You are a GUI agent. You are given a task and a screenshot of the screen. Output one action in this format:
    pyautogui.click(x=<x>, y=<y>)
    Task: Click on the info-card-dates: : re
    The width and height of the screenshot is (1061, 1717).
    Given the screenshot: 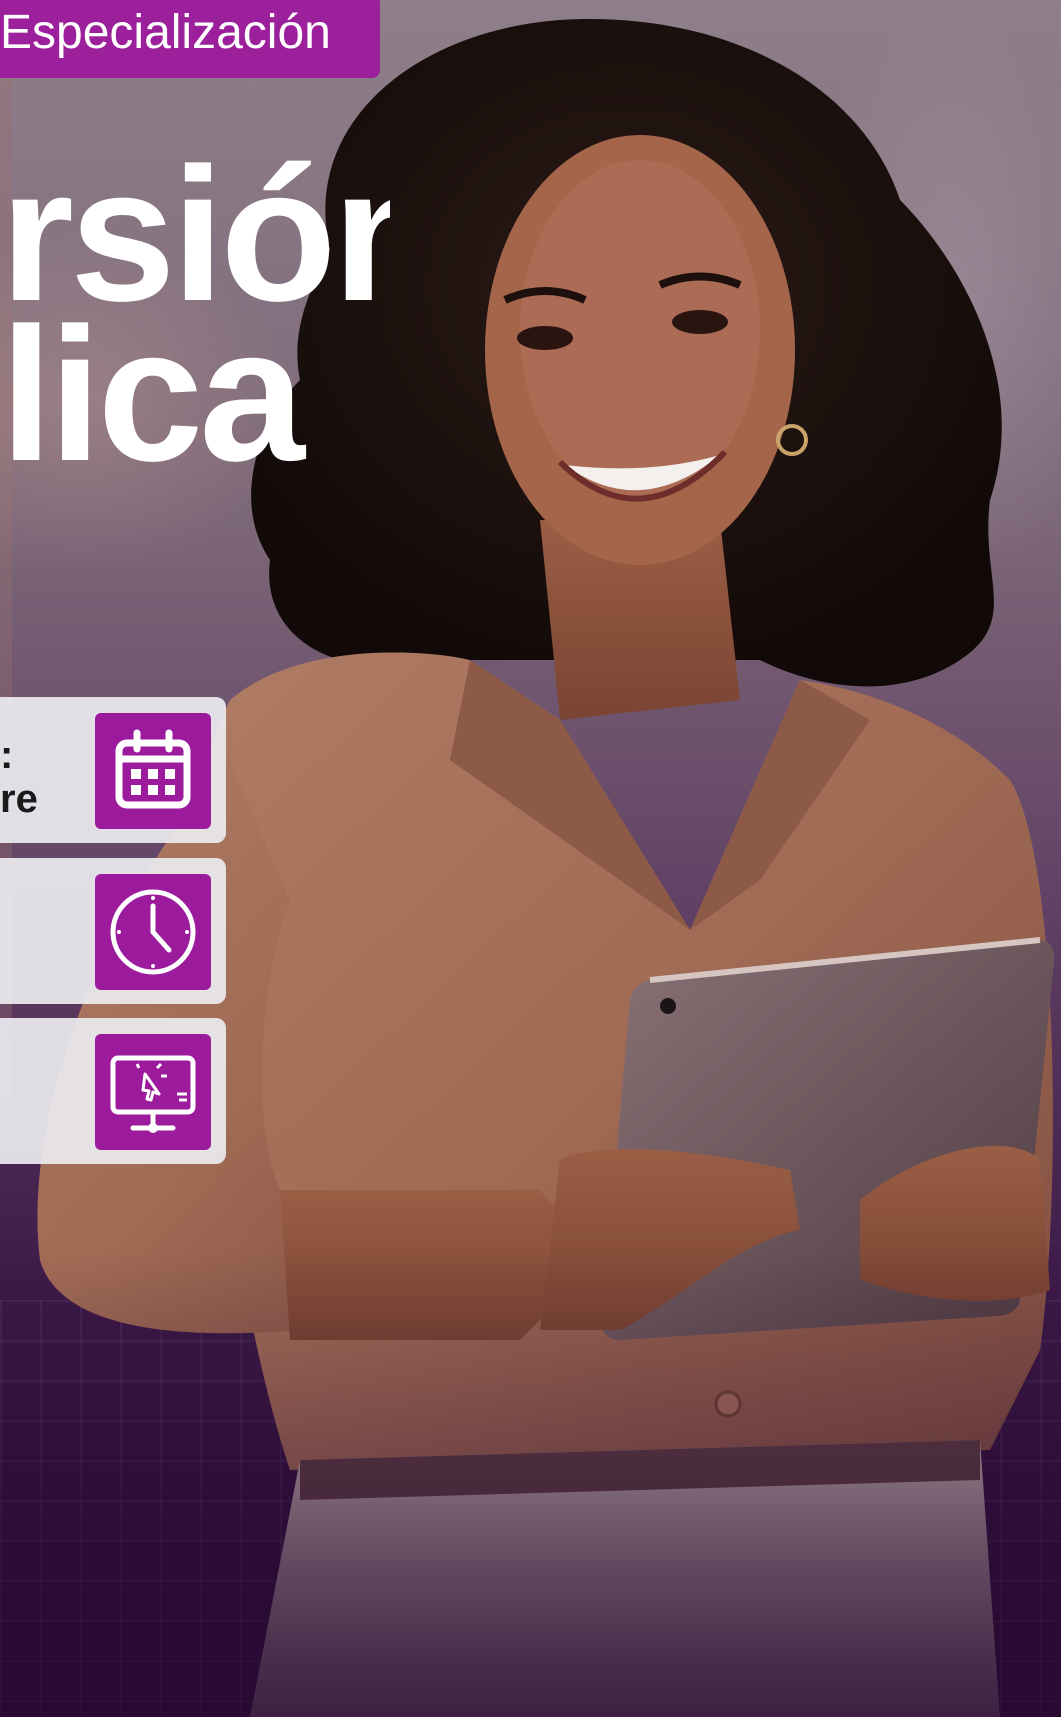 What is the action you would take?
    pyautogui.click(x=113, y=770)
    